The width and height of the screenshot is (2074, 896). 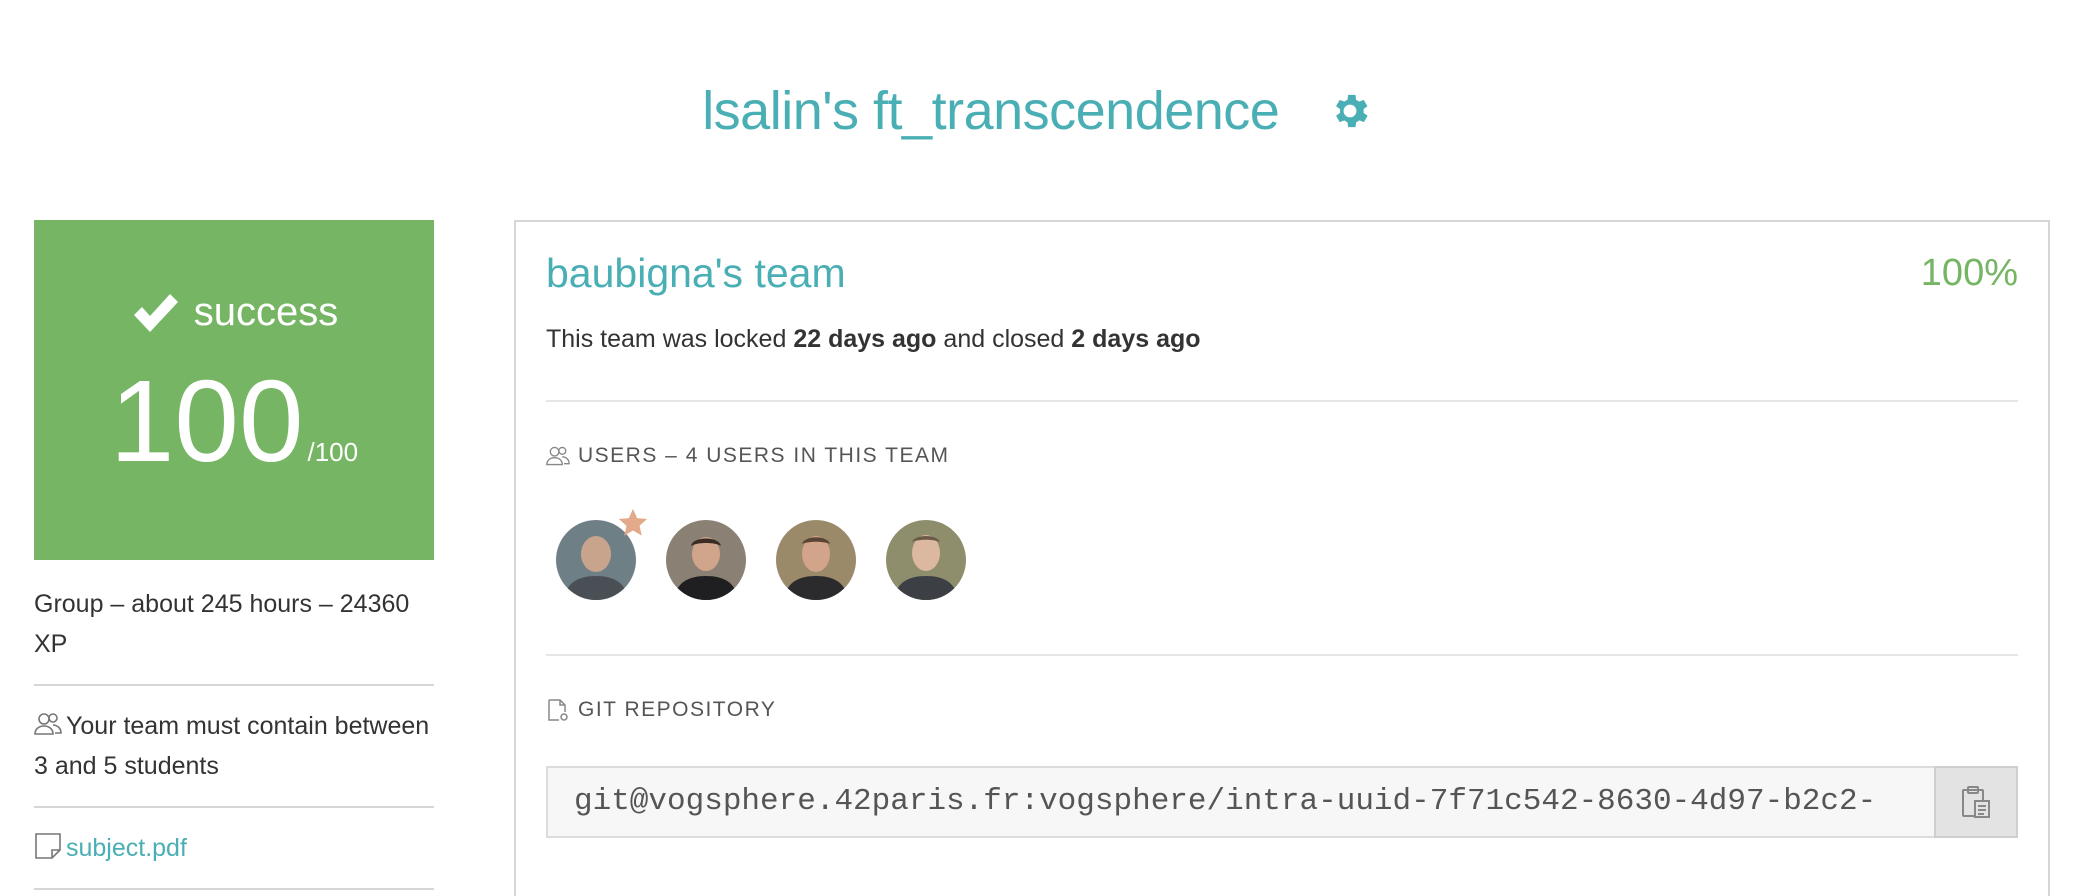 What do you see at coordinates (633, 522) in the screenshot?
I see `star-icon` at bounding box center [633, 522].